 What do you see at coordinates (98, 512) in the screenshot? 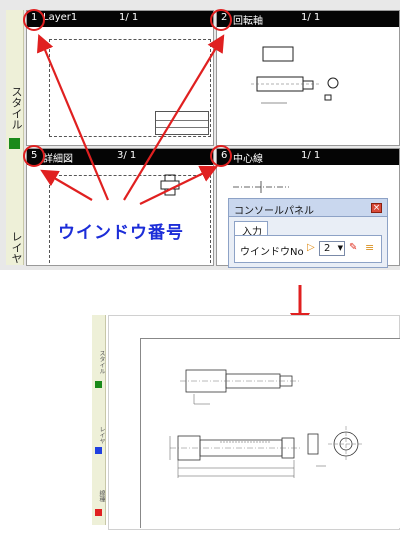
I see `bottom-linetype-swatch` at bounding box center [98, 512].